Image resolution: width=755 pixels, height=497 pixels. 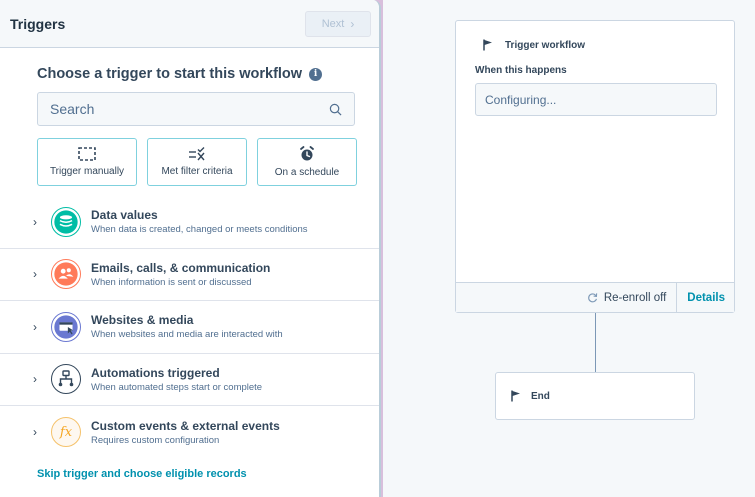 I want to click on dashed-square-icon, so click(x=87, y=154).